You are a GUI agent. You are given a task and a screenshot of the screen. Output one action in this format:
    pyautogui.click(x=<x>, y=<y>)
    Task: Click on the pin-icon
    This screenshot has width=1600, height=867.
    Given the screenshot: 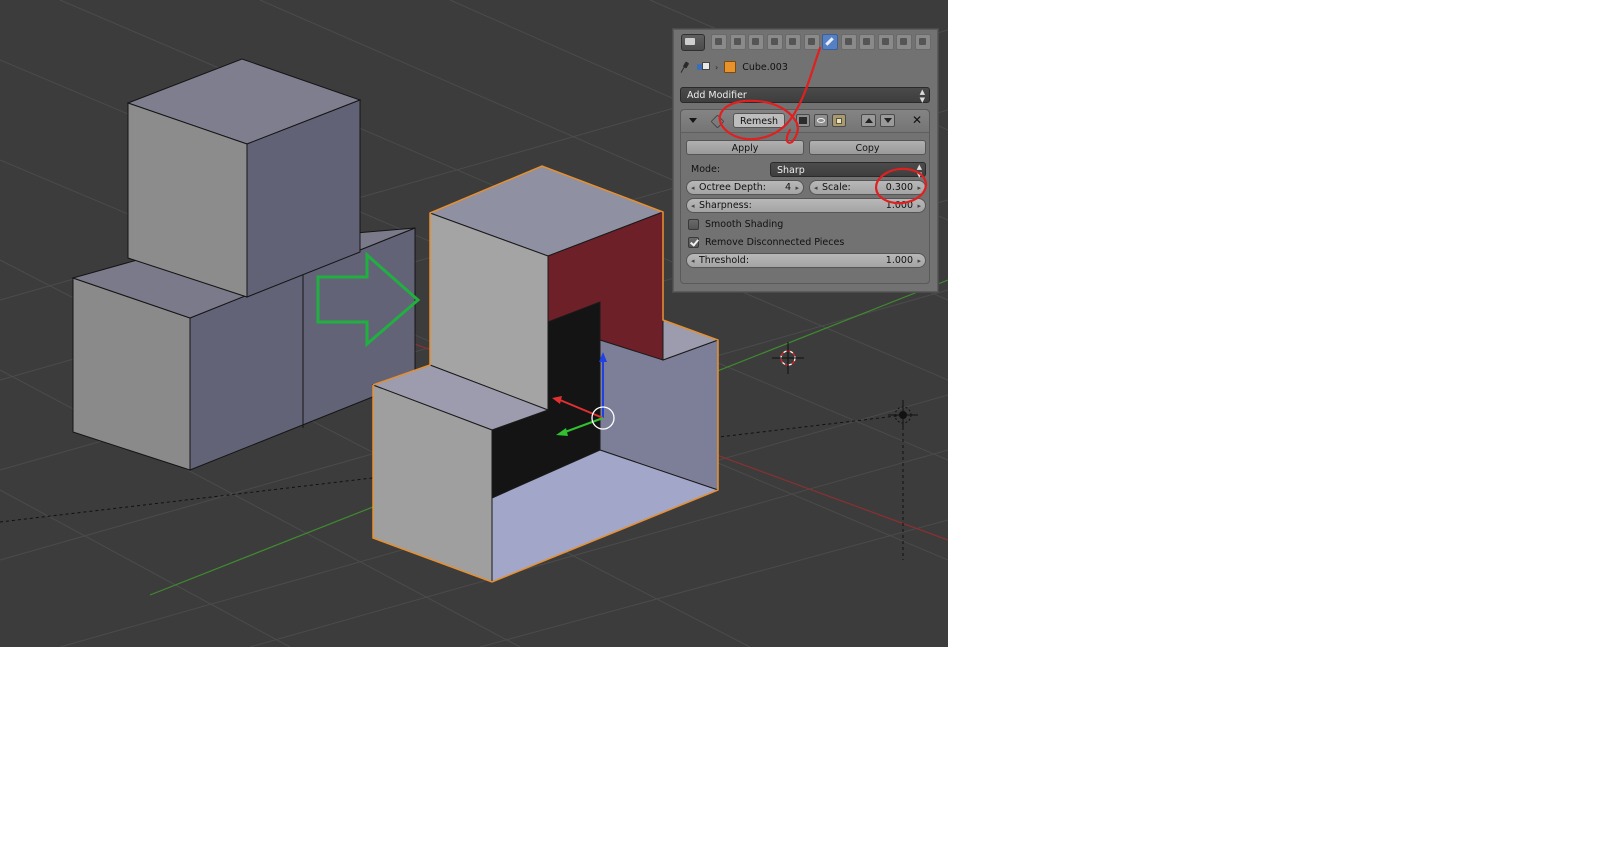 What is the action you would take?
    pyautogui.click(x=686, y=67)
    